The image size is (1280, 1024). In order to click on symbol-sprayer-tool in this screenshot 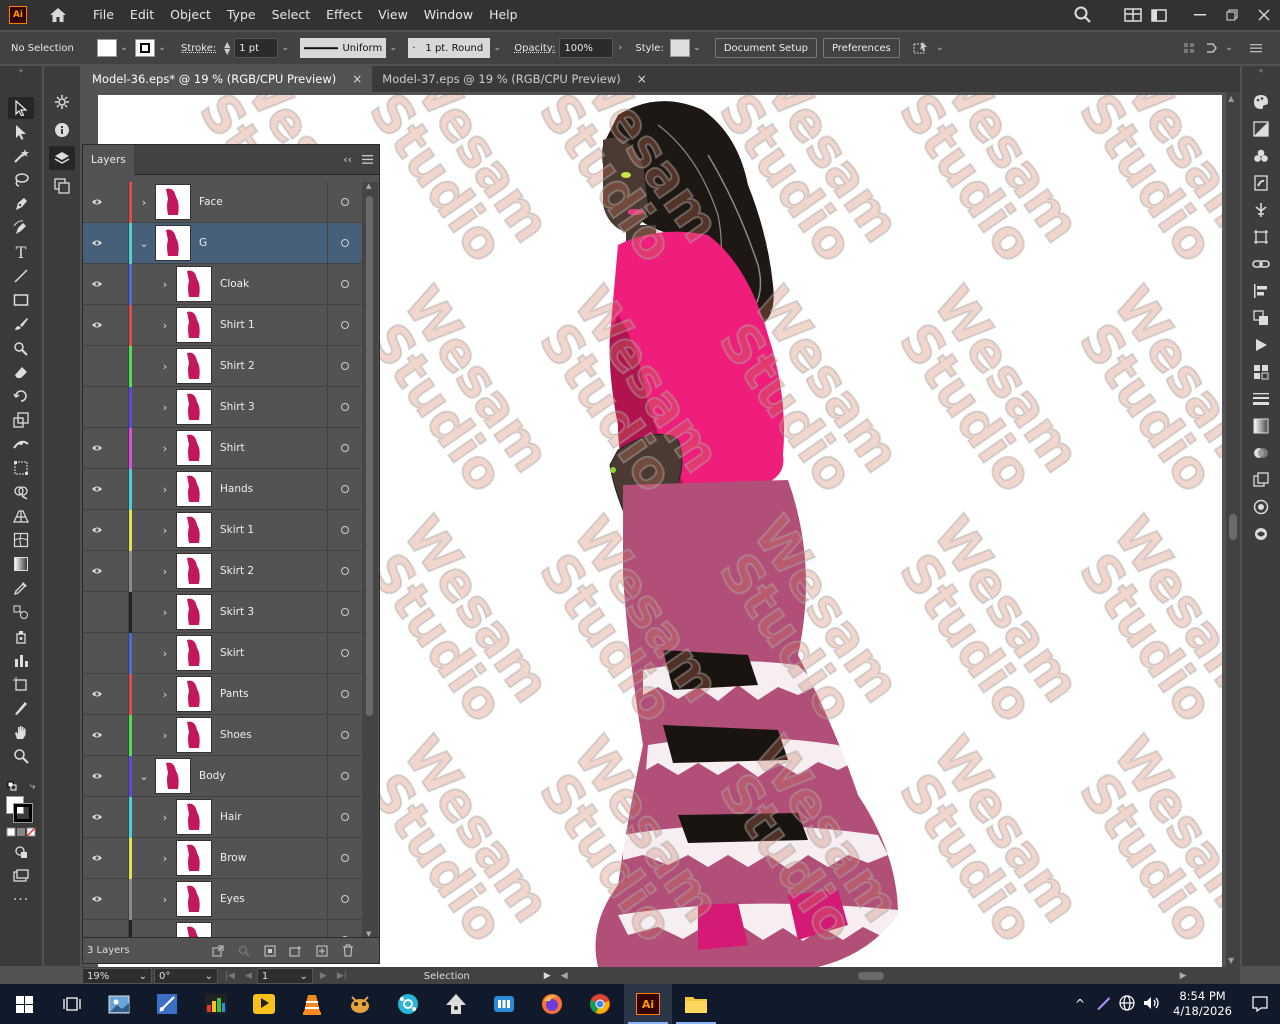, I will do `click(21, 636)`.